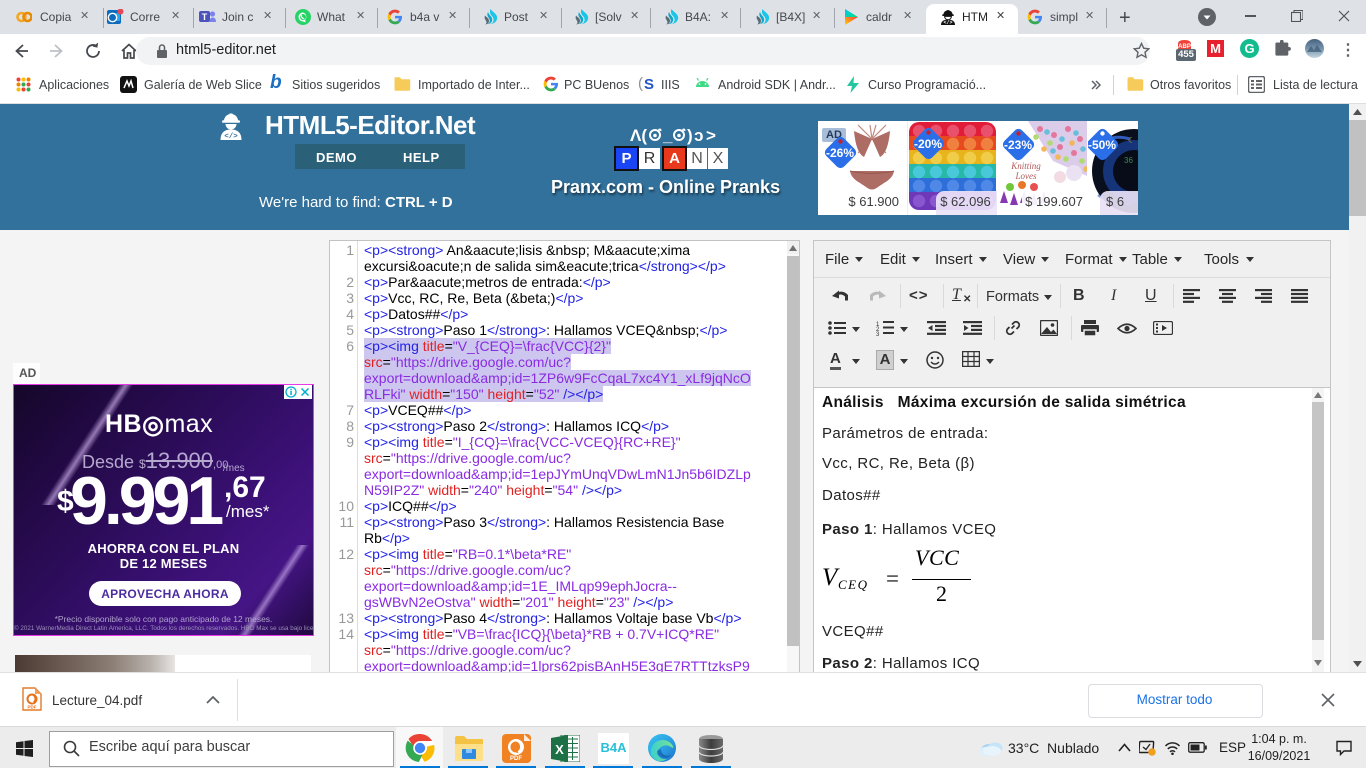  Describe the element at coordinates (840, 153) in the screenshot. I see `svg-text: -26%` at that location.